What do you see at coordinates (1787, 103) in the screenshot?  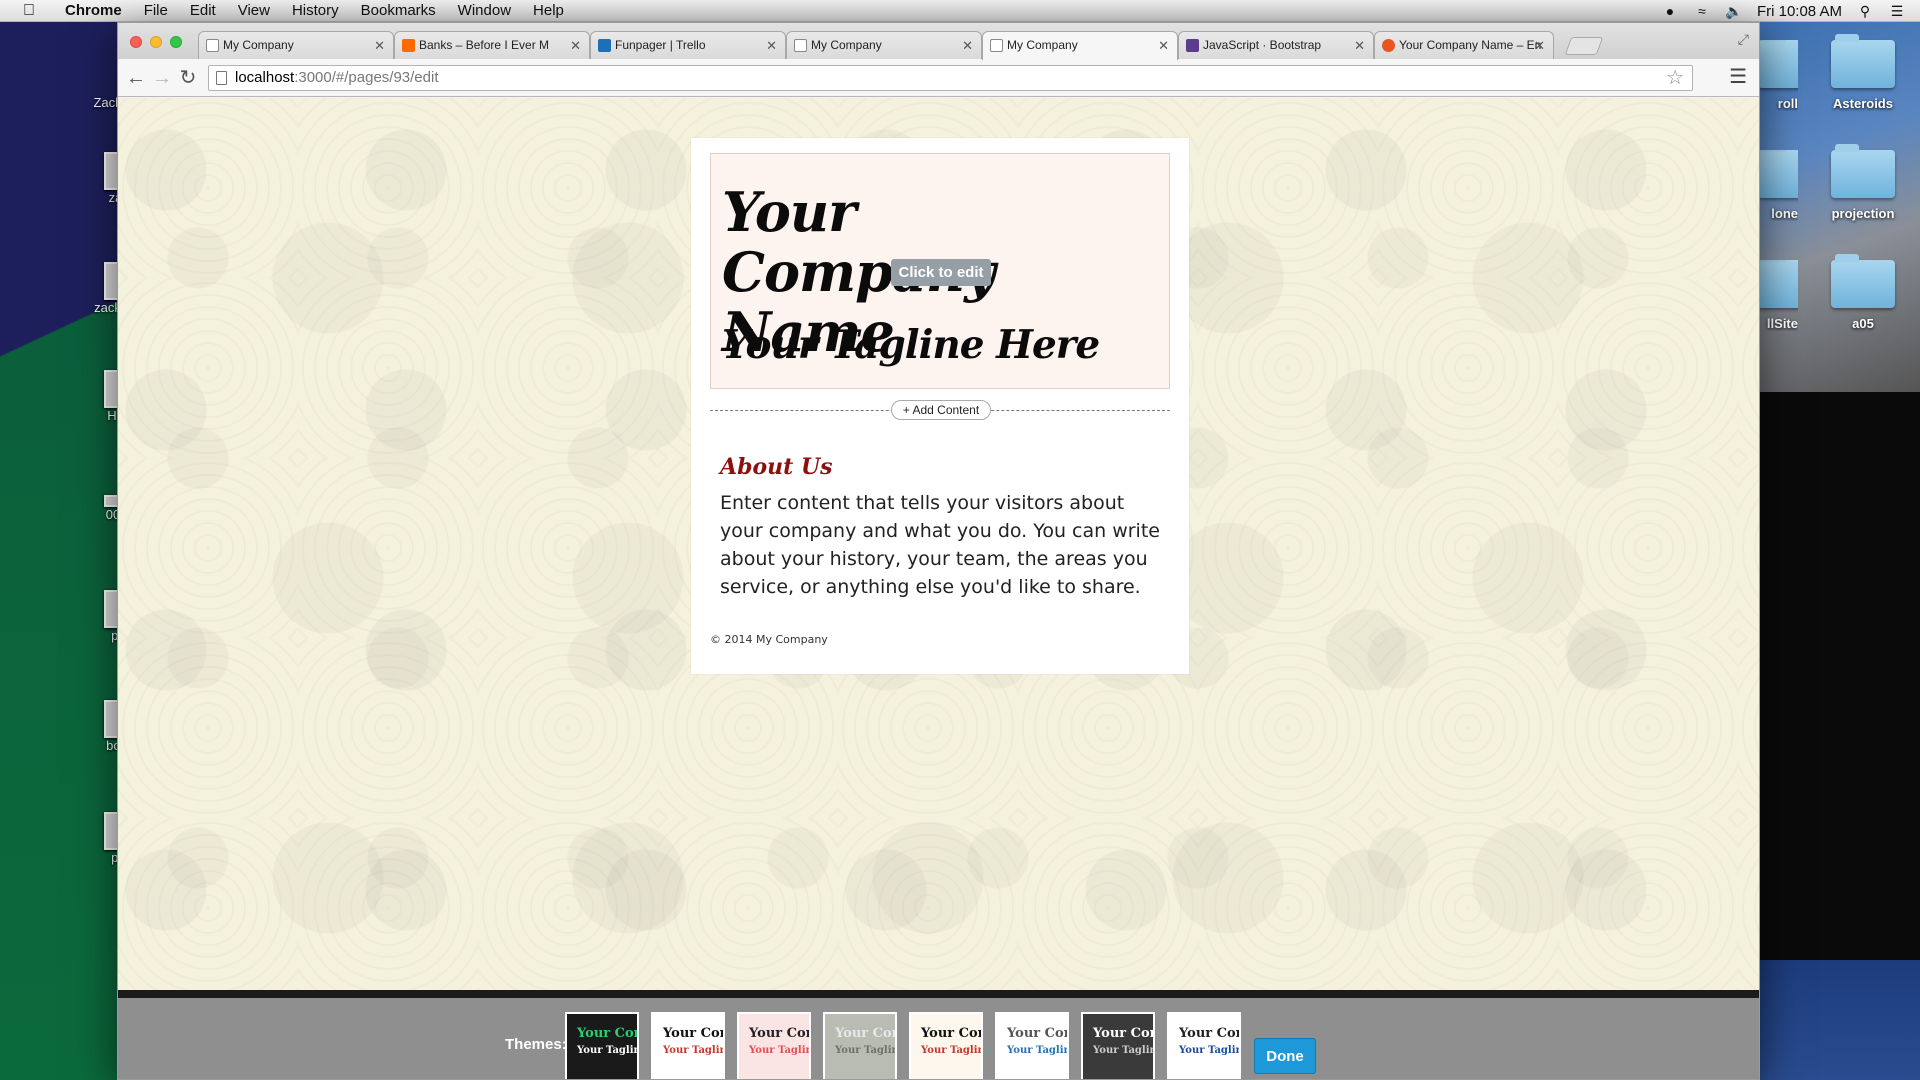 I see `desktop-folder-label: roll` at bounding box center [1787, 103].